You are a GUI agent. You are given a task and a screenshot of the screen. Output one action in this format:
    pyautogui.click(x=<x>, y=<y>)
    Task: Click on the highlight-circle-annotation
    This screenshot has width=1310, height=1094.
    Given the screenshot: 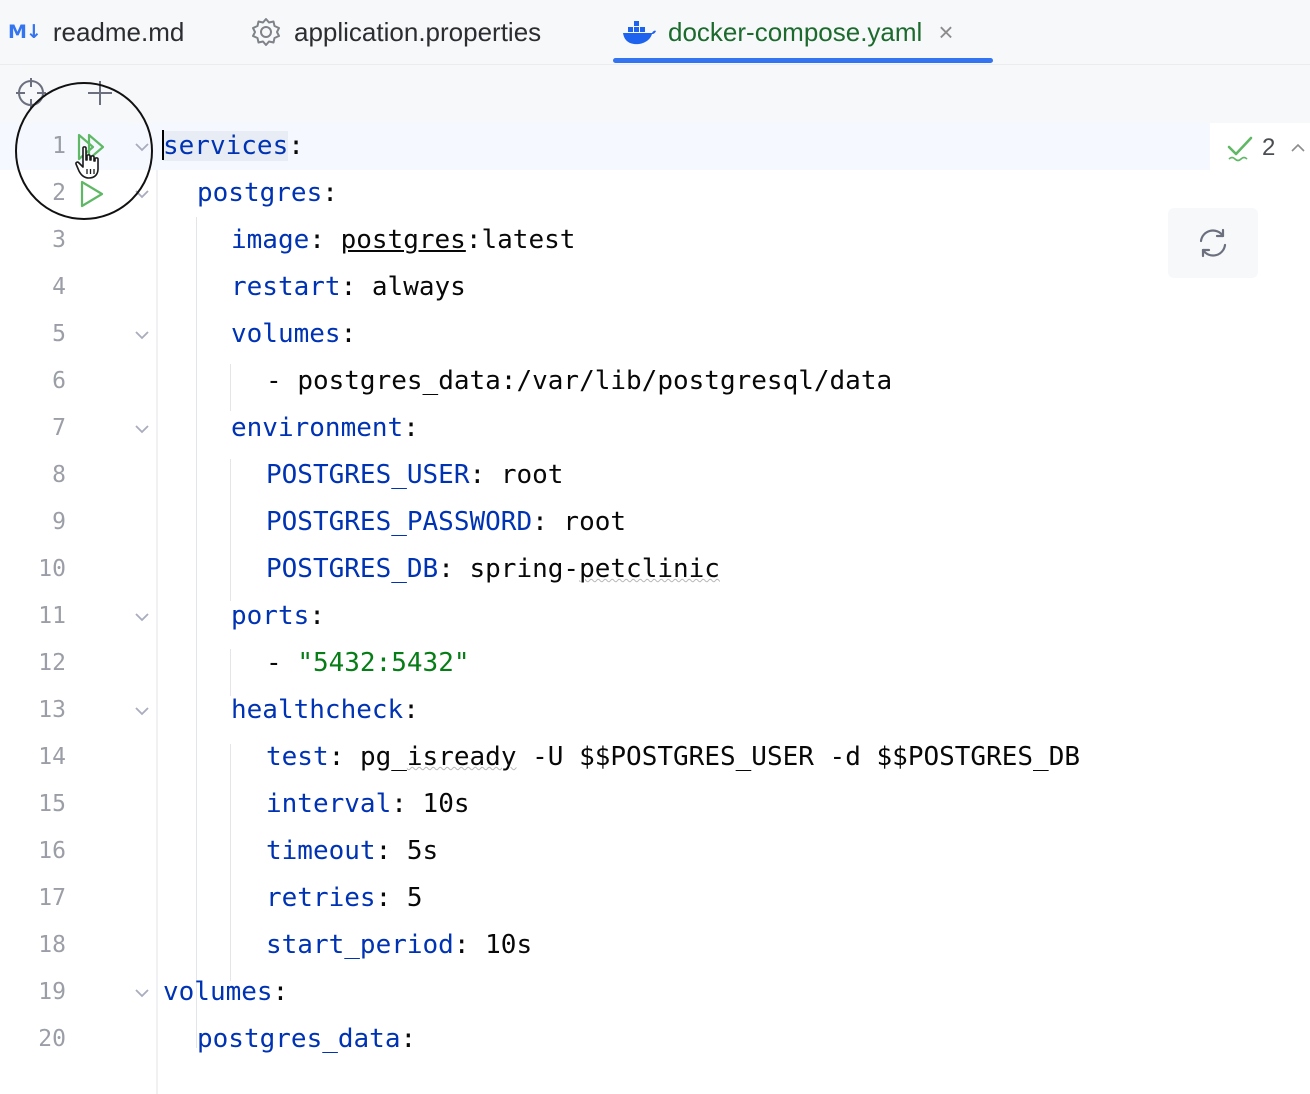 What is the action you would take?
    pyautogui.click(x=84, y=151)
    